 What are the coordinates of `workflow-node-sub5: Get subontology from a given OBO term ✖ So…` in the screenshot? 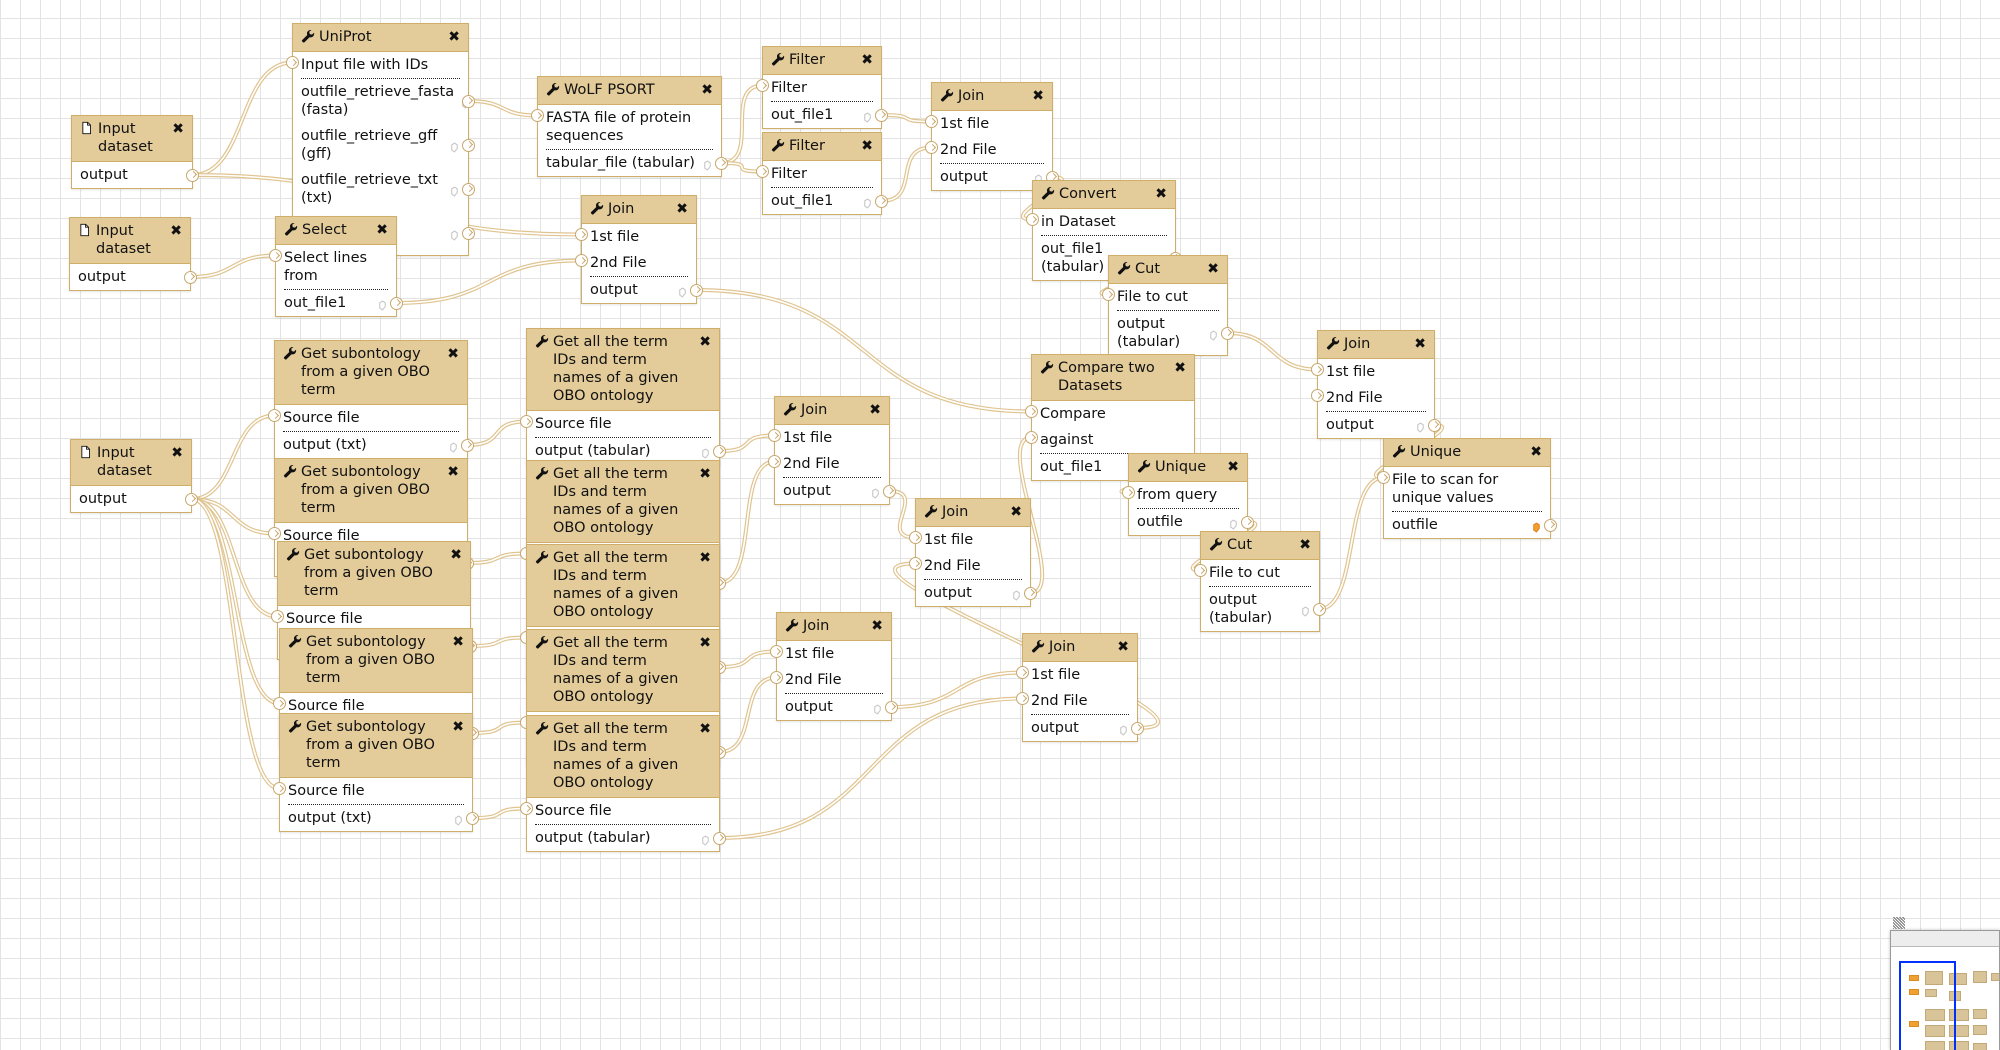 It's located at (376, 772).